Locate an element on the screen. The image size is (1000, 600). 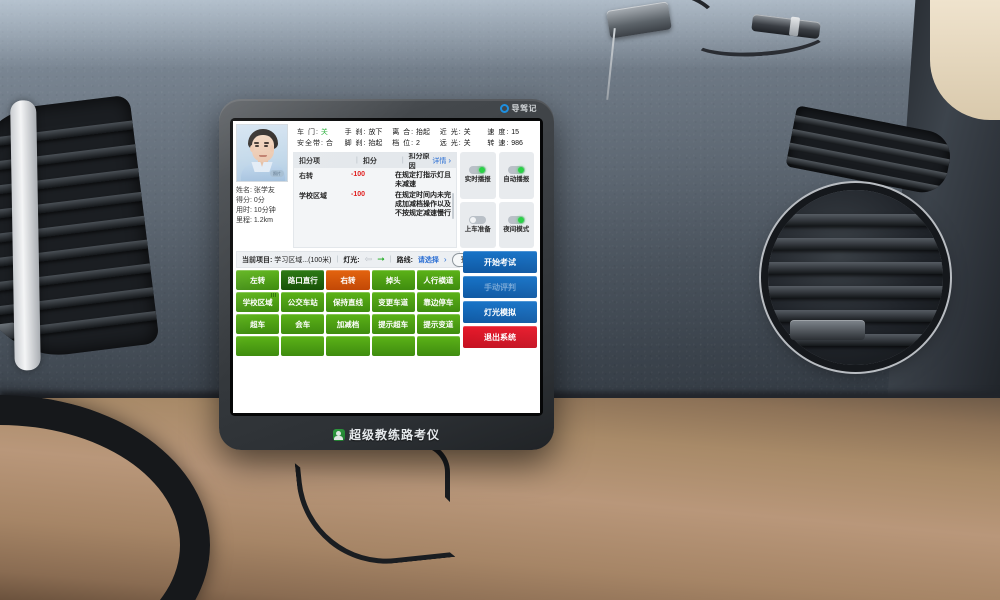
student-name-row: 姓名: 张学友 is located at coordinates (255, 190).